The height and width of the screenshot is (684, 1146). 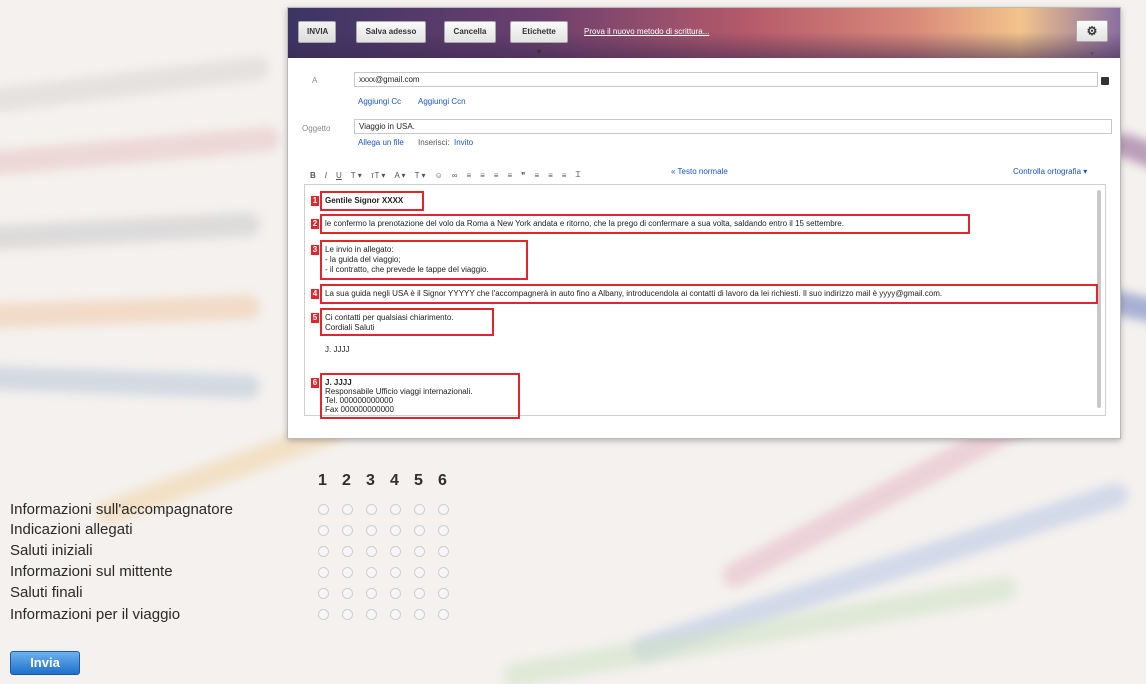 What do you see at coordinates (381, 142) in the screenshot?
I see `attach-file-link: Allega un file` at bounding box center [381, 142].